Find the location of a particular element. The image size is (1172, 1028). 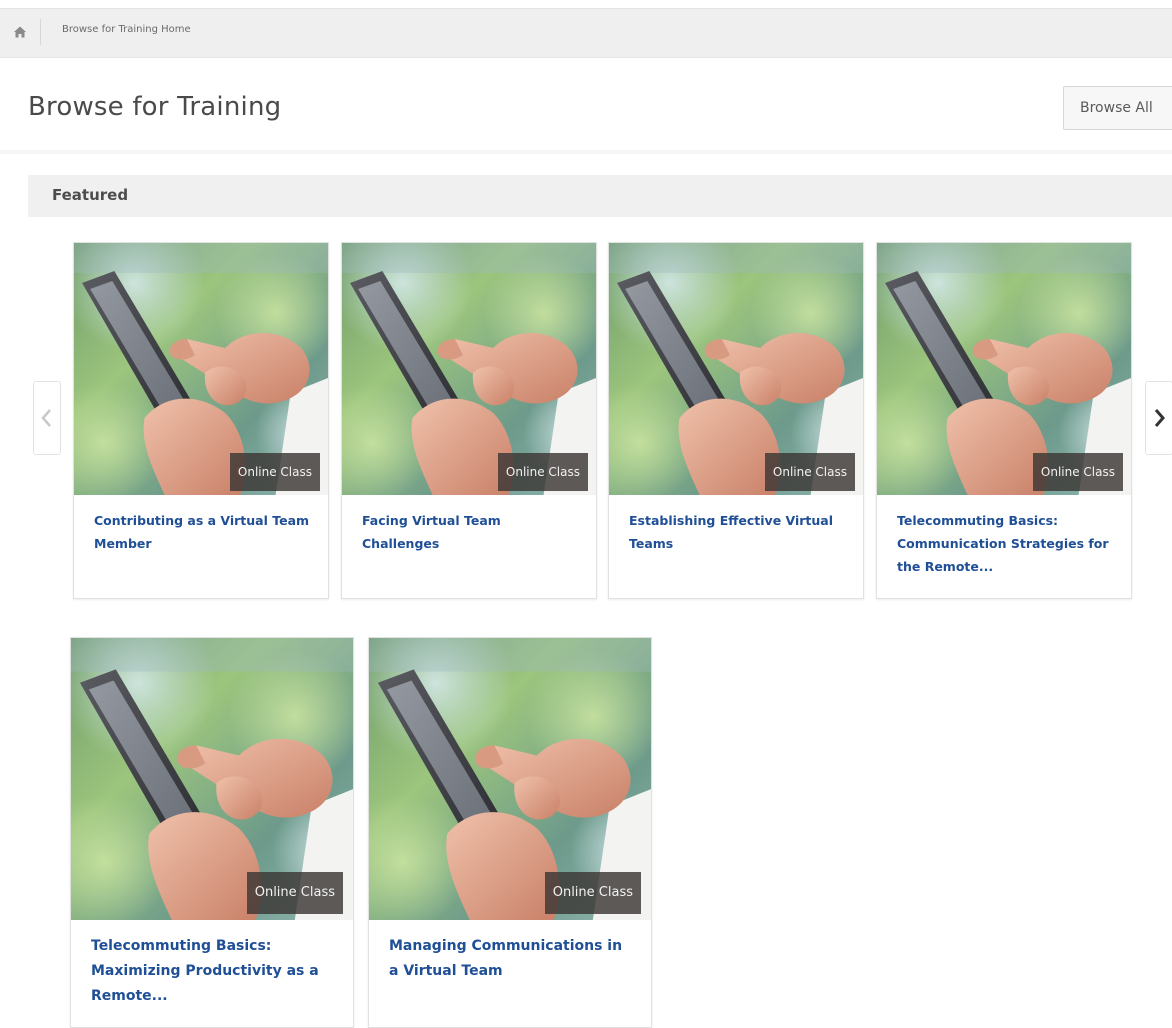

breadcrumb: Browse for Training Home is located at coordinates (586, 33).